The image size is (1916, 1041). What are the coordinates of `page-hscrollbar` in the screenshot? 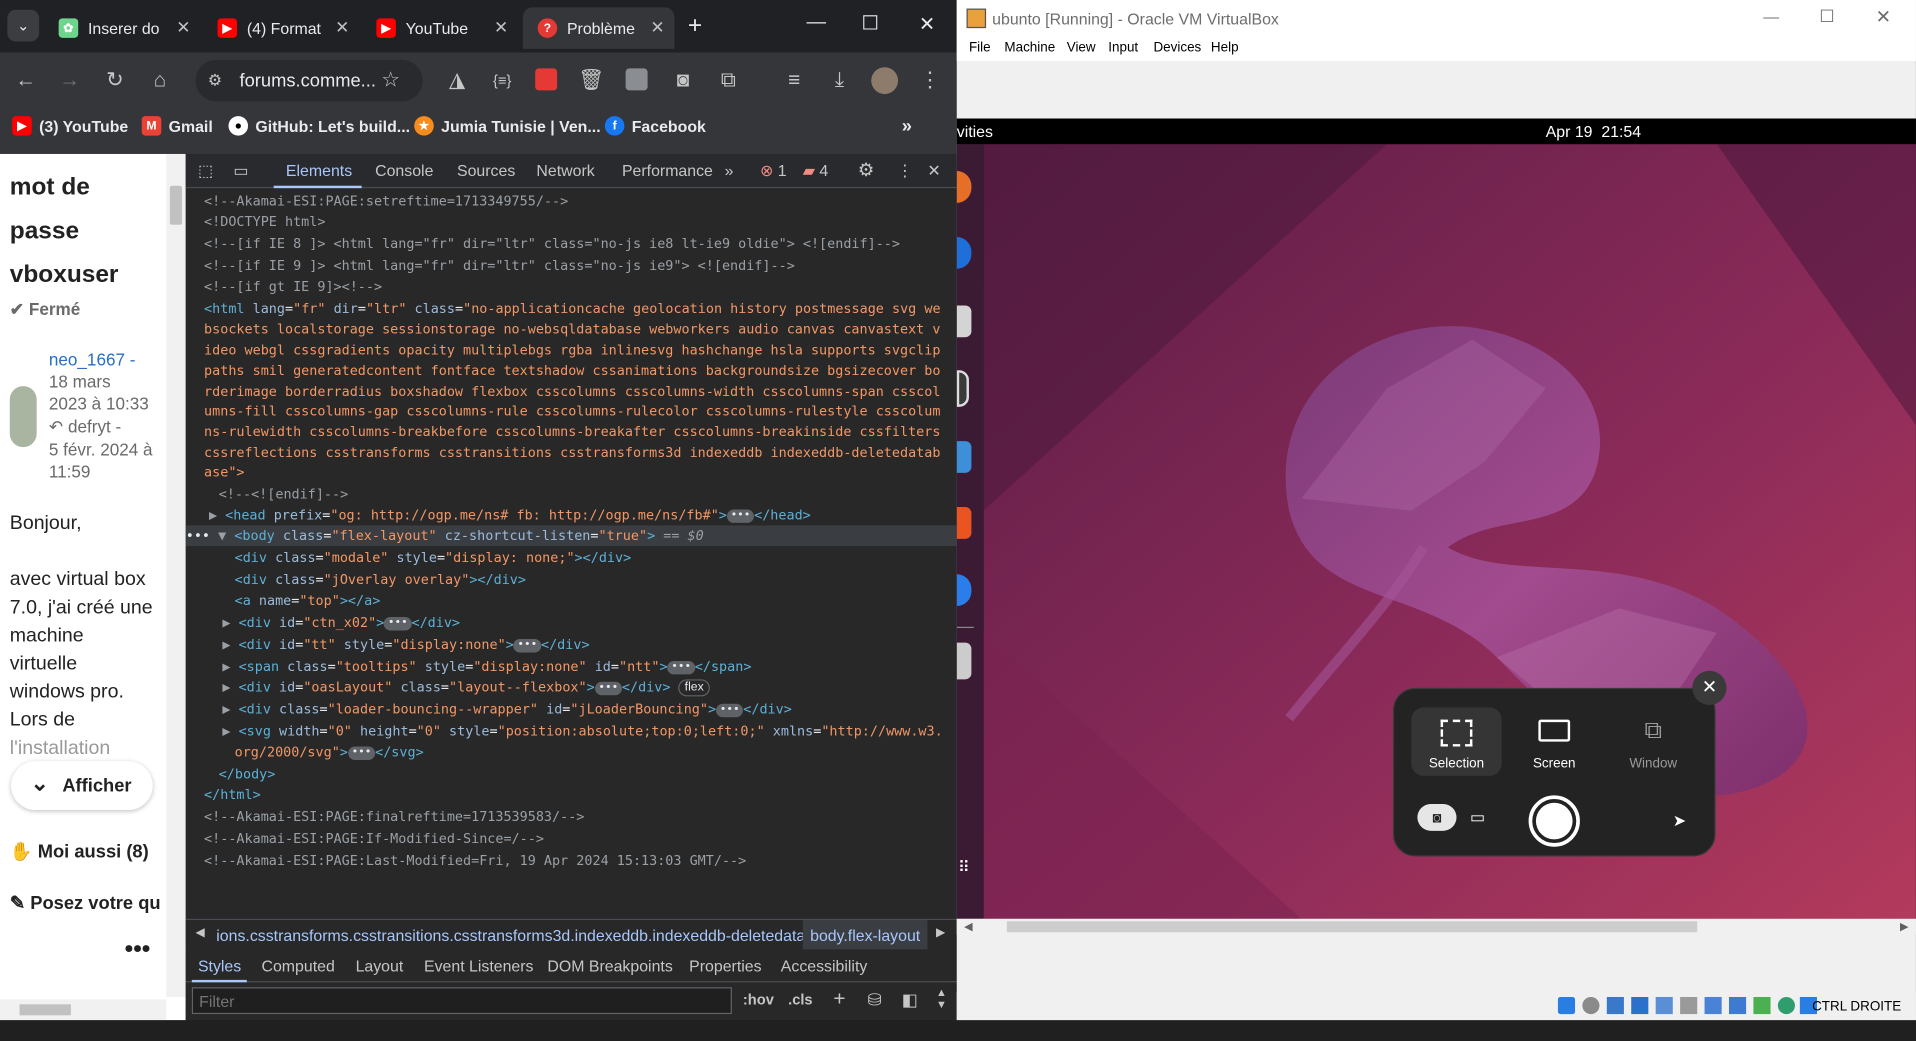 It's located at (83, 1010).